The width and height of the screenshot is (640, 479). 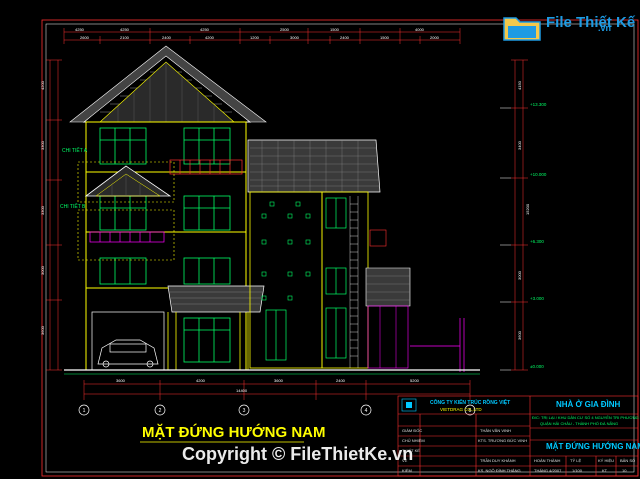 What do you see at coordinates (165, 245) in the screenshot?
I see `main-windows` at bounding box center [165, 245].